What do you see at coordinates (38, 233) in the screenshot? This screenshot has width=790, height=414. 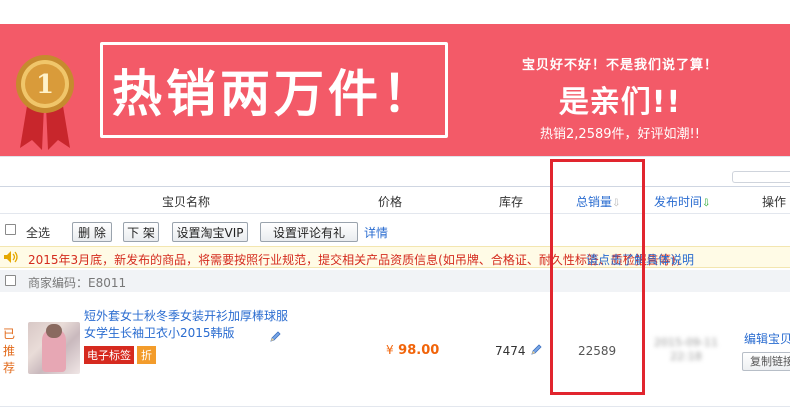 I see `select-all-label: 全选` at bounding box center [38, 233].